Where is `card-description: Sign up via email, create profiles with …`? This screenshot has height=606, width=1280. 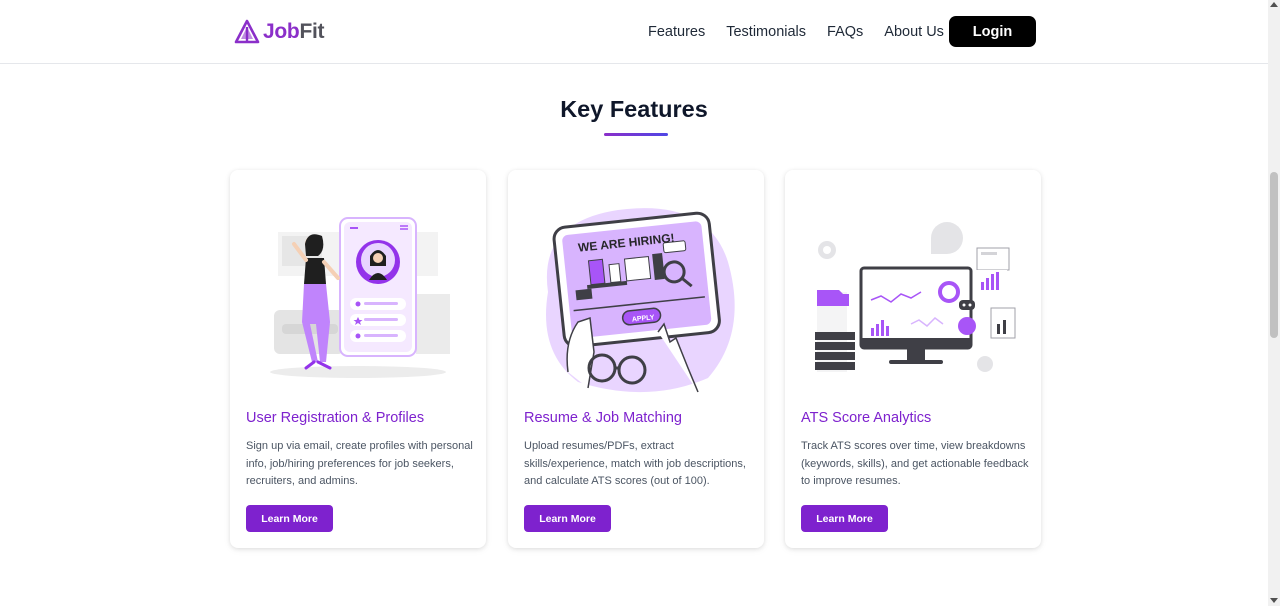 card-description: Sign up via email, create profiles with … is located at coordinates (359, 463).